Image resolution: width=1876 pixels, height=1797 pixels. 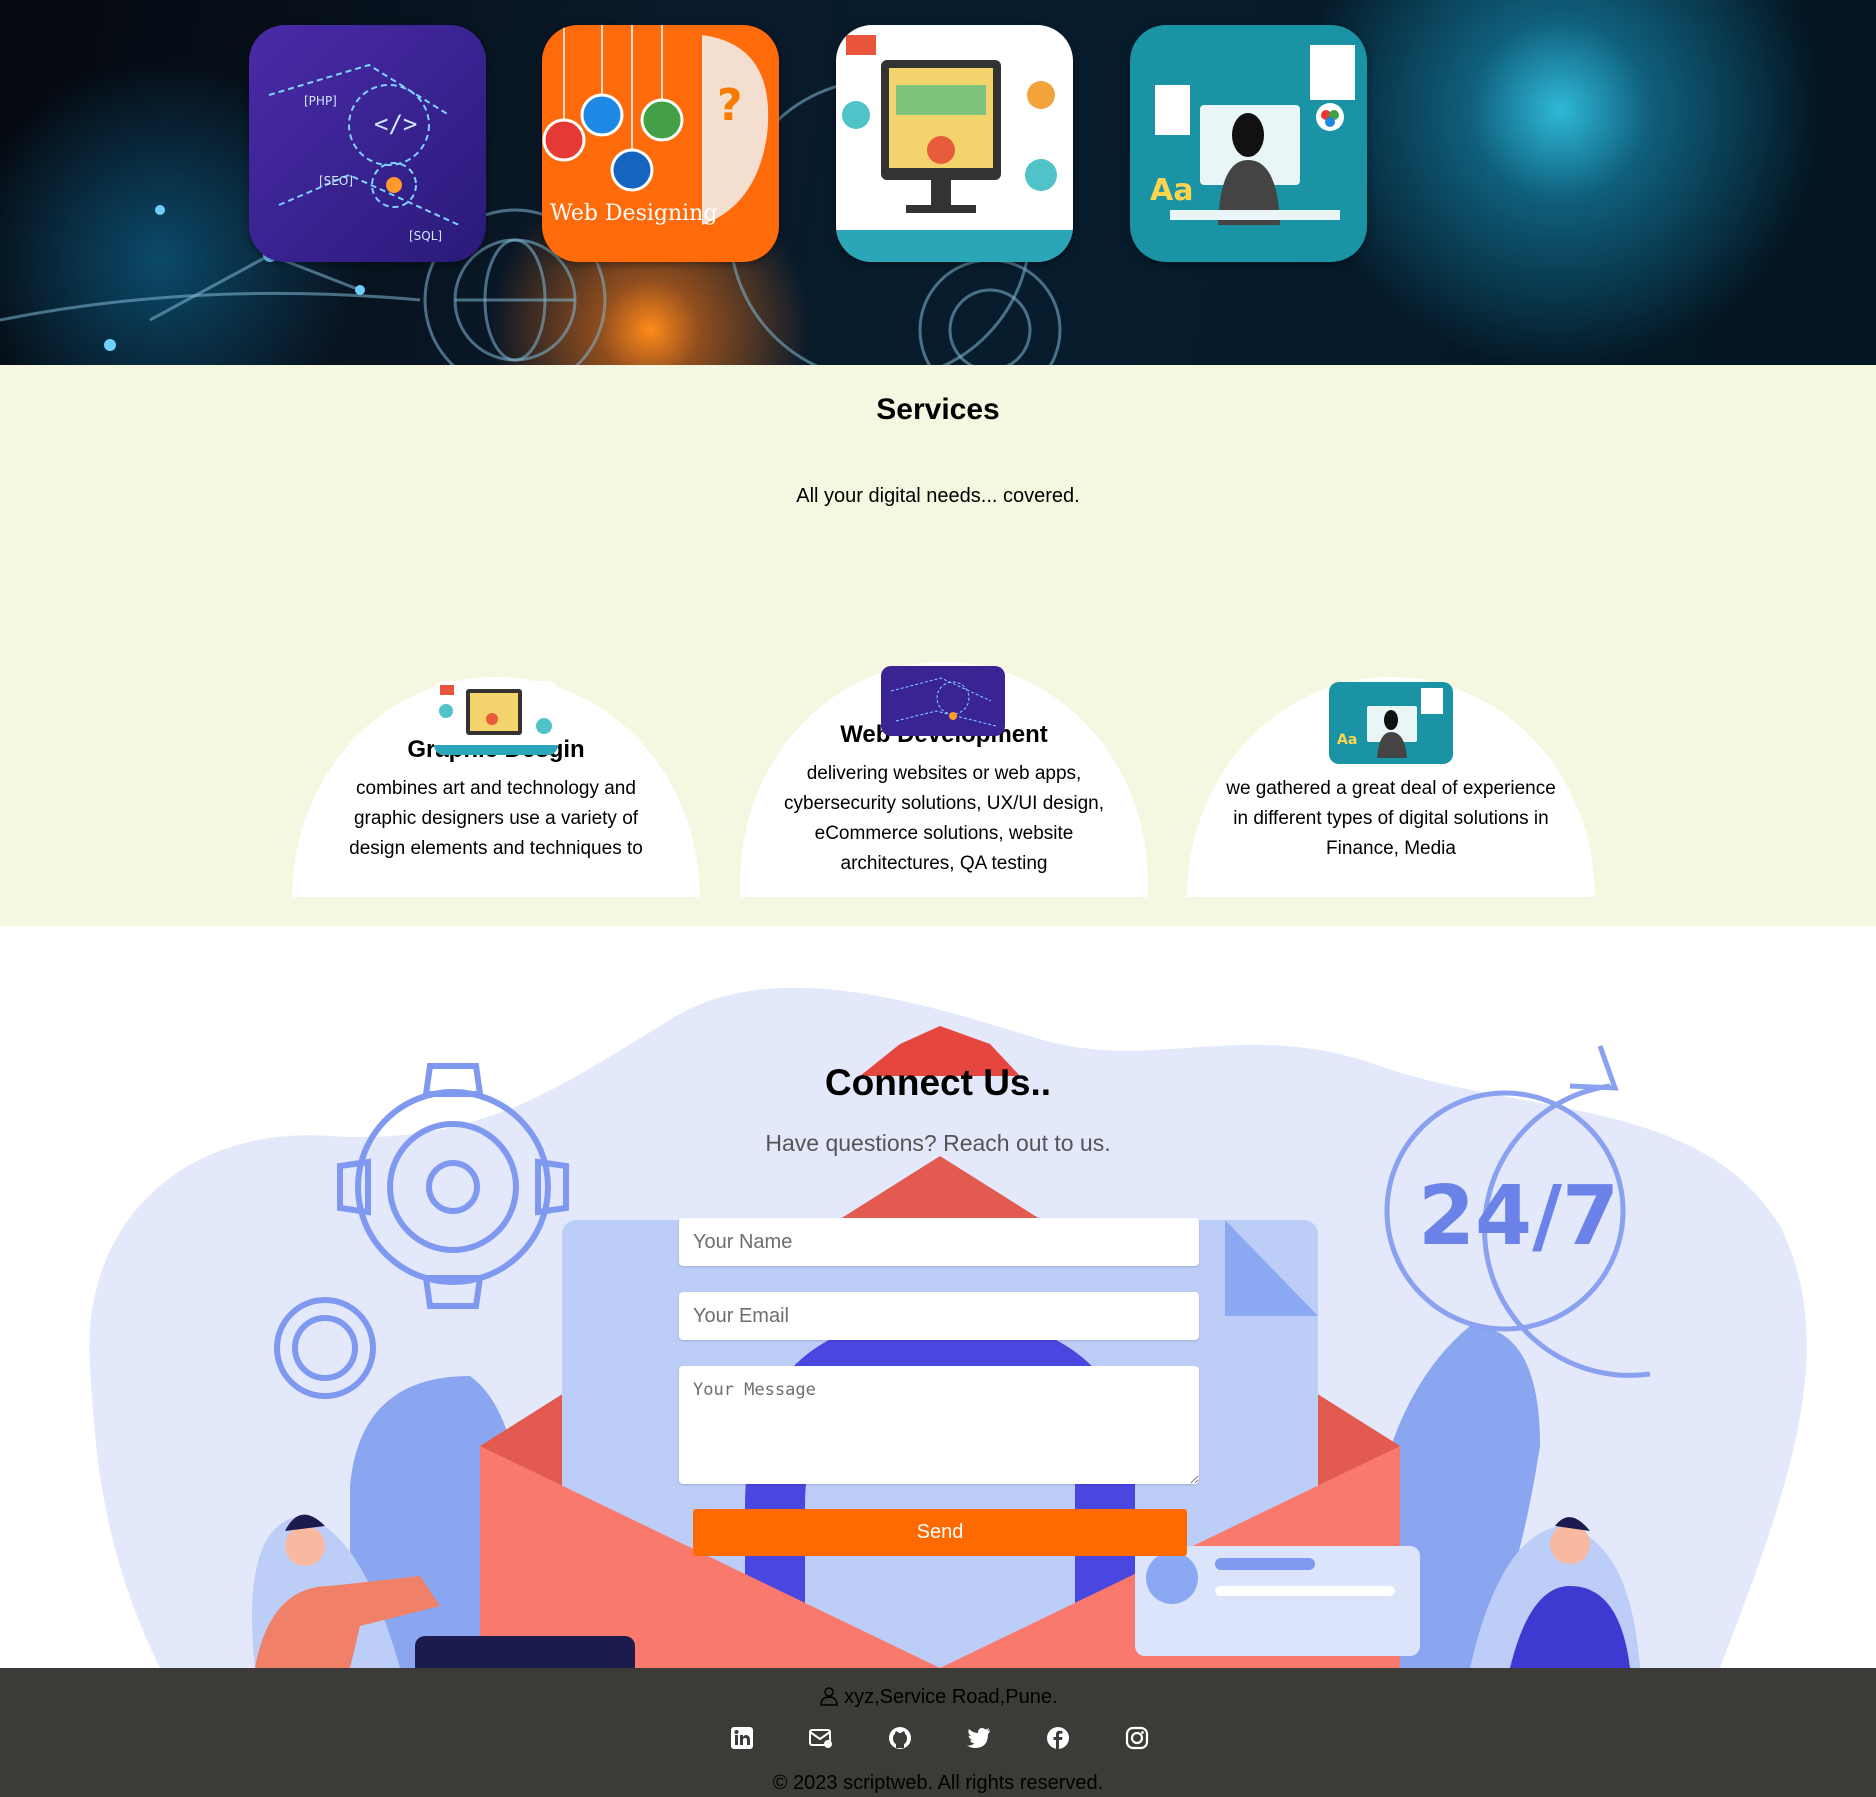 I want to click on person-icon, so click(x=828, y=1696).